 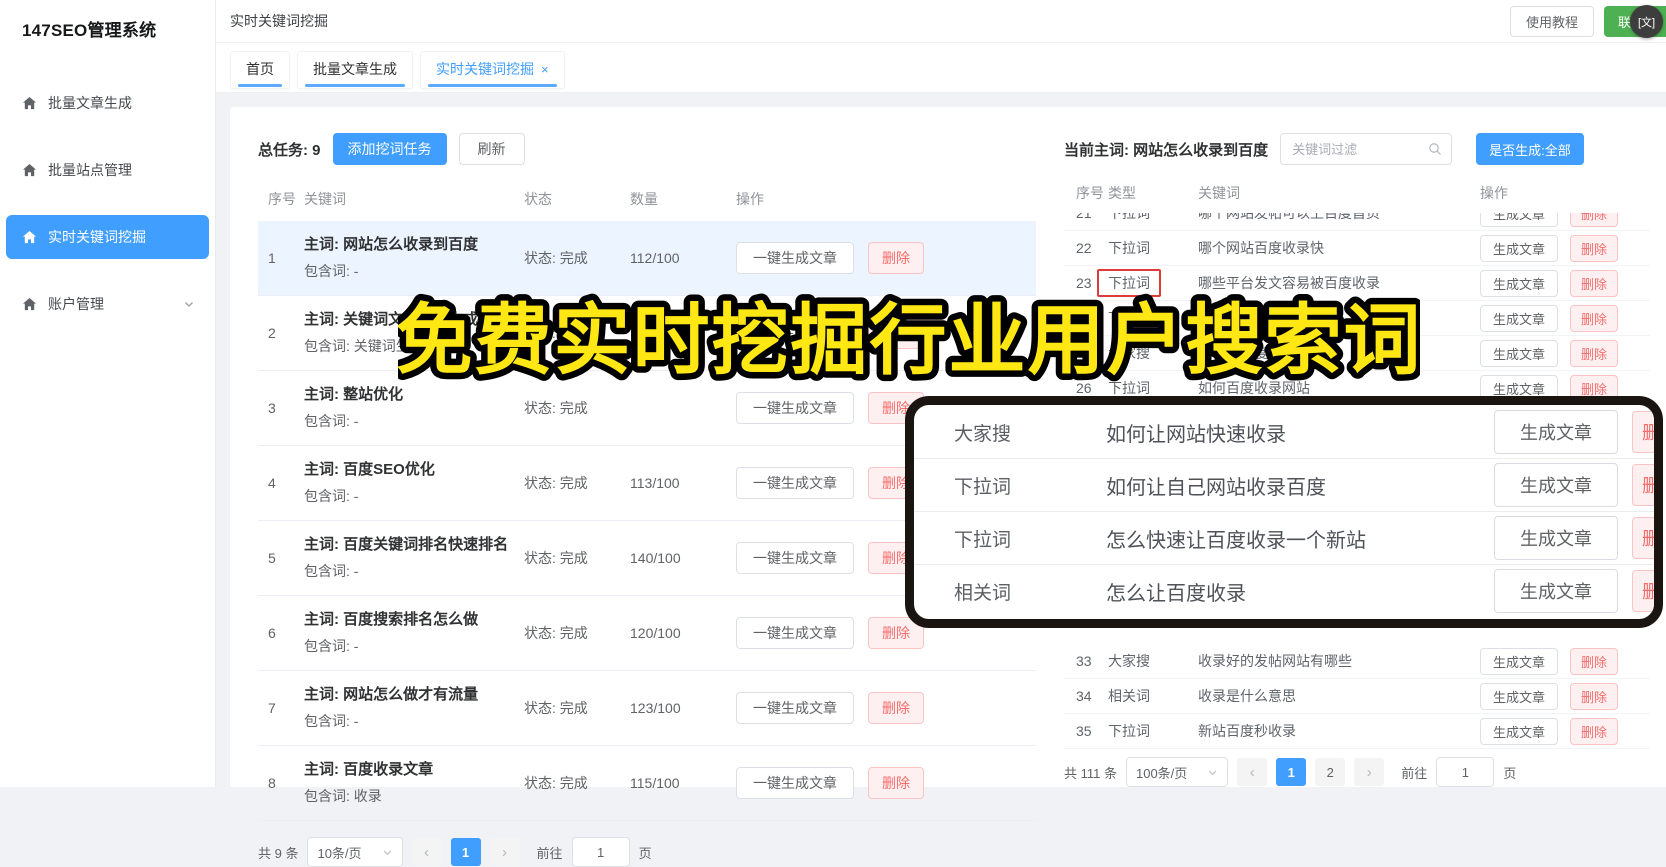 I want to click on refresh-button: 刷新, so click(x=491, y=149).